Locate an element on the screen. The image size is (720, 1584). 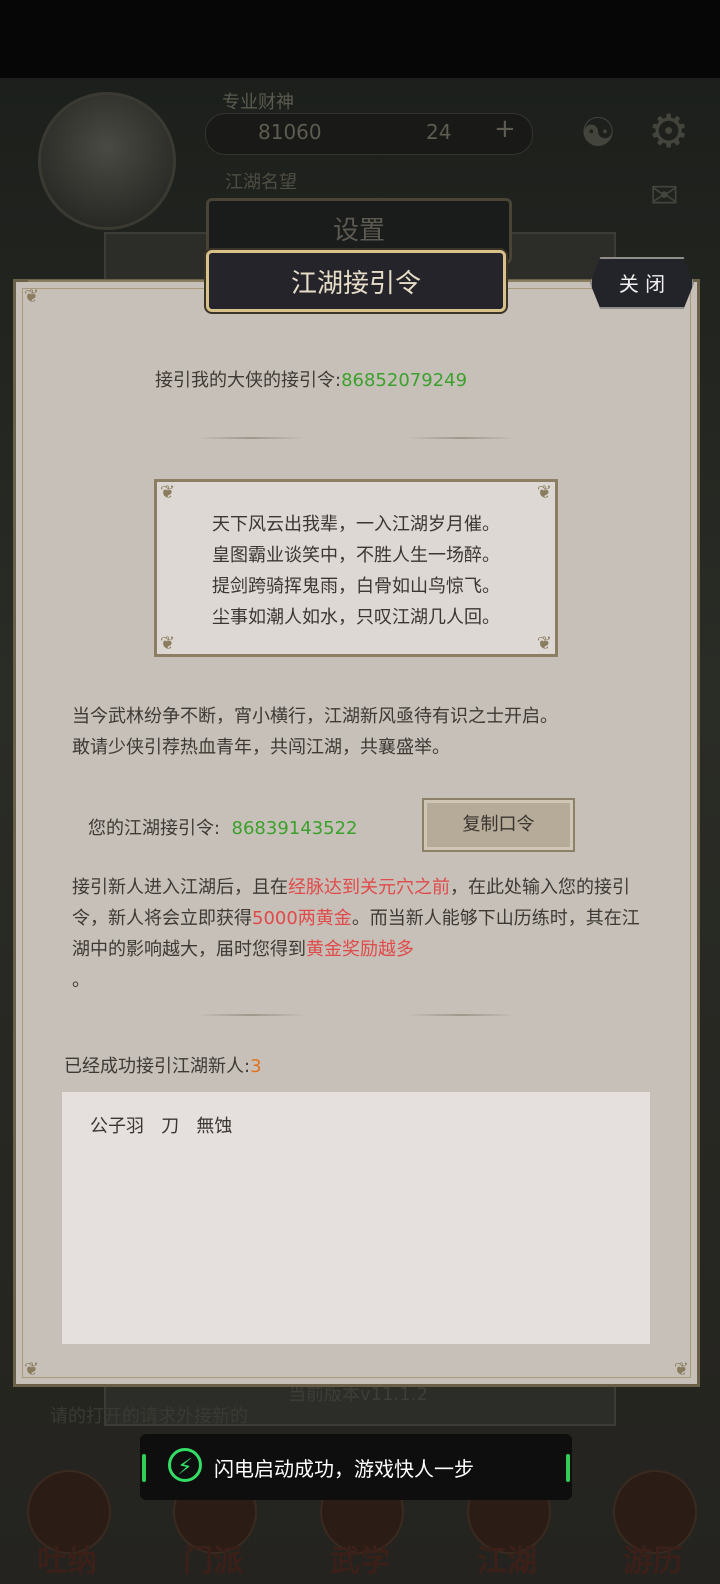
resource-bar is located at coordinates (369, 134).